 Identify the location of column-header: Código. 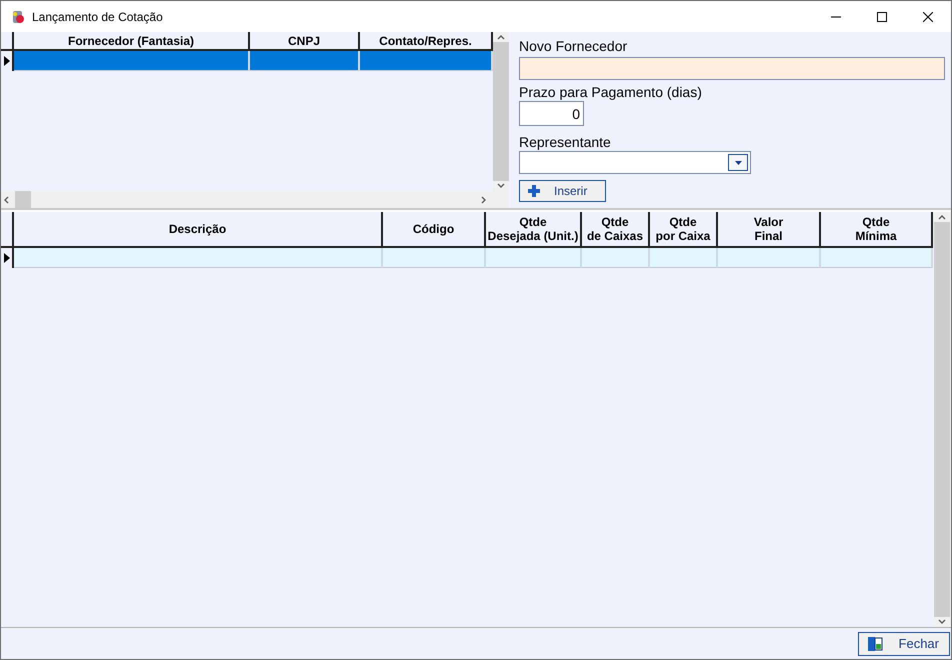
(434, 230).